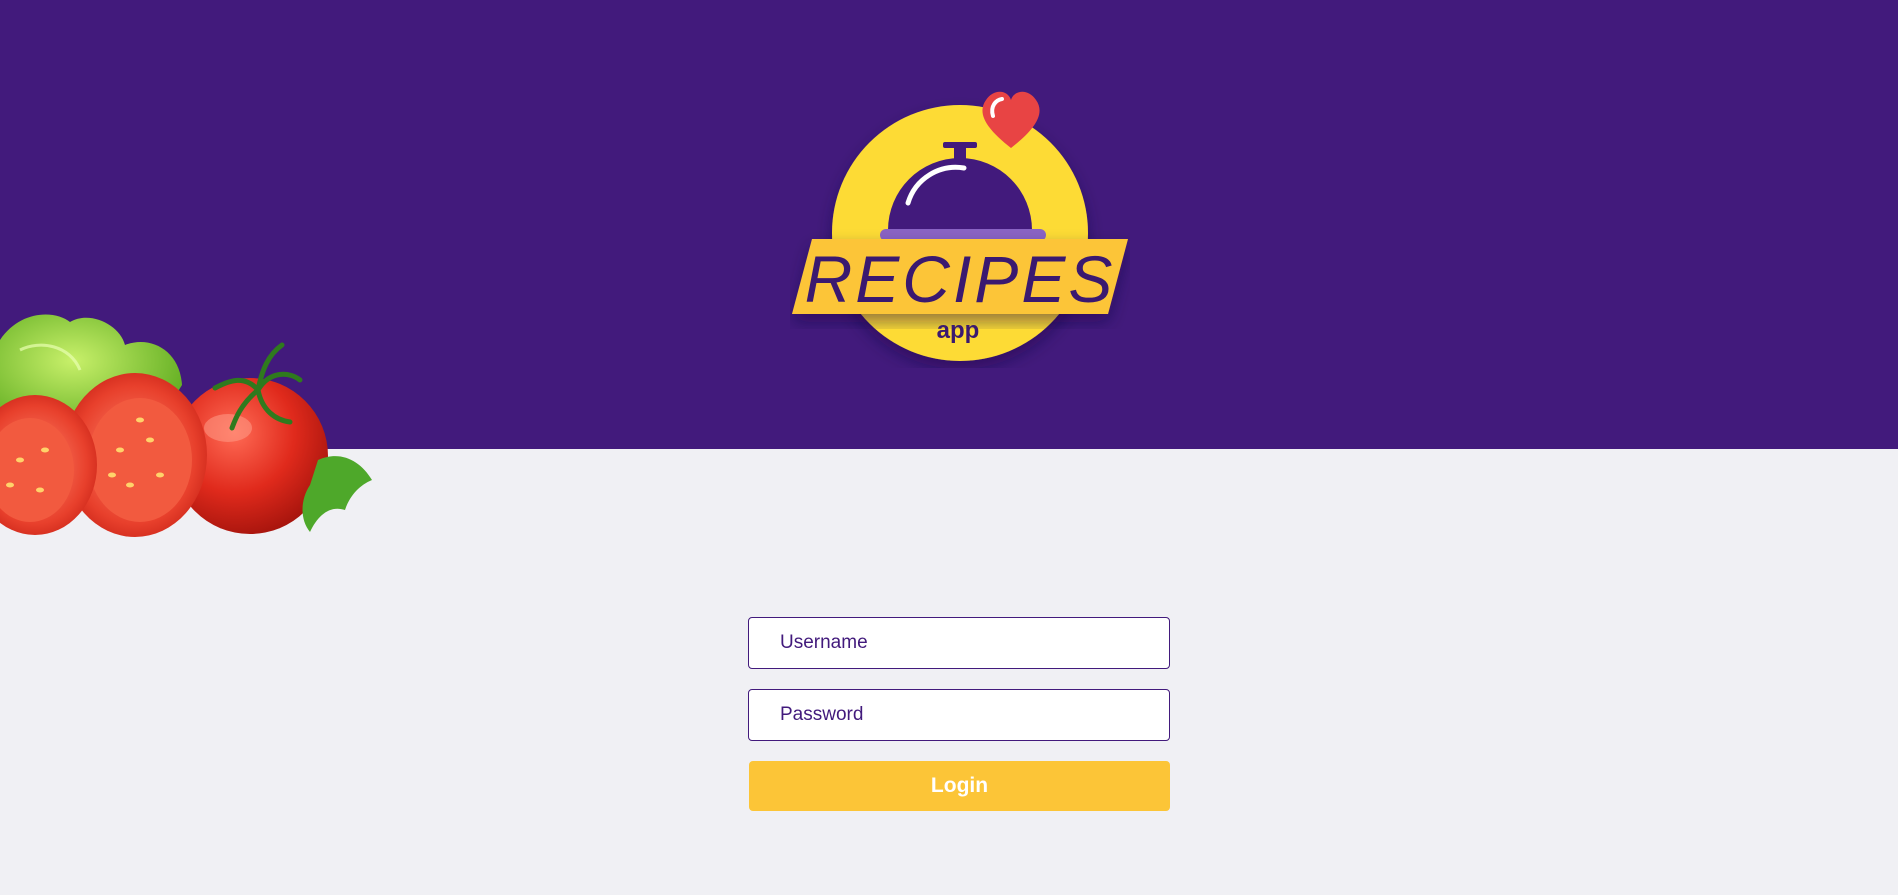 The height and width of the screenshot is (895, 1898). What do you see at coordinates (958, 330) in the screenshot?
I see `brand-sub: app` at bounding box center [958, 330].